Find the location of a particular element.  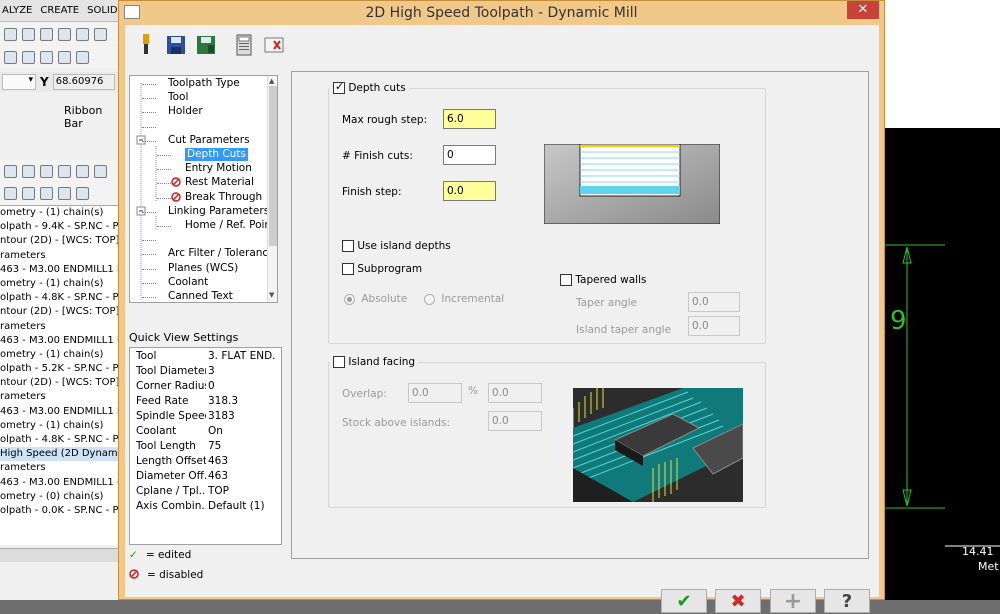

delete-icon is located at coordinates (274, 45).